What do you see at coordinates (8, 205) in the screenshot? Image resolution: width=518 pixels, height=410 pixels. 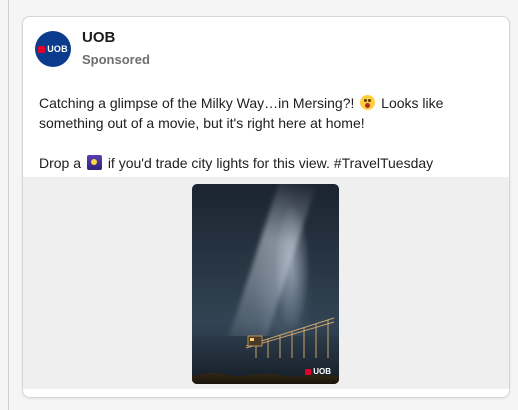 I see `page-divider` at bounding box center [8, 205].